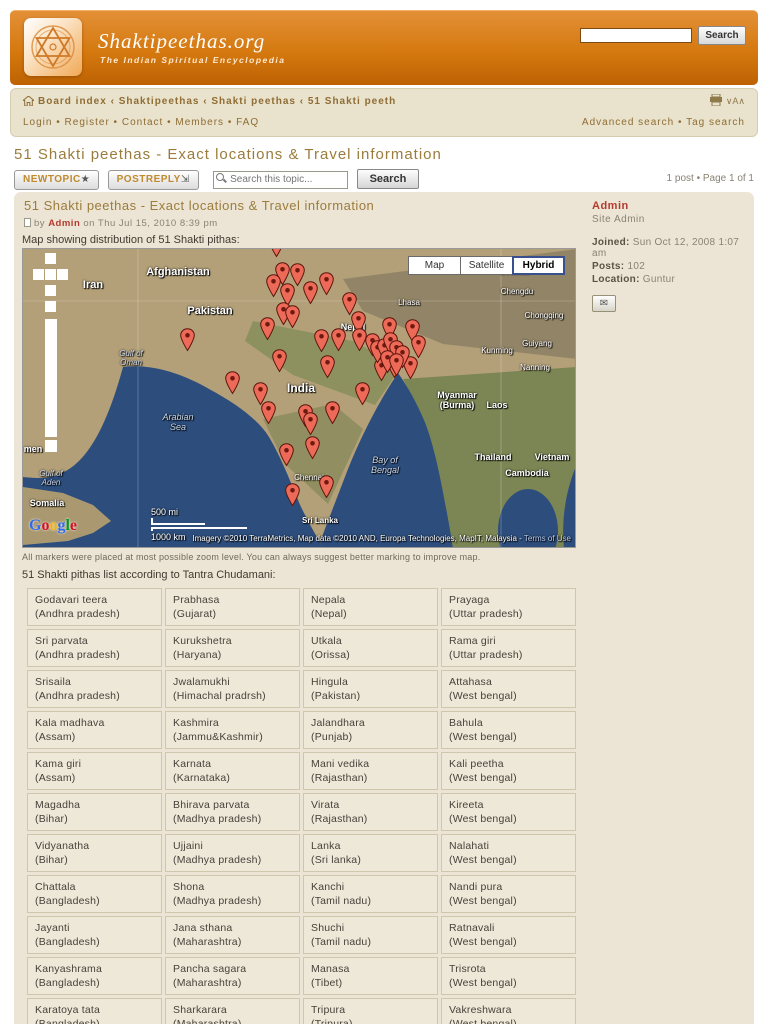  I want to click on pitha-cell: Nepala (Nepal), so click(370, 607).